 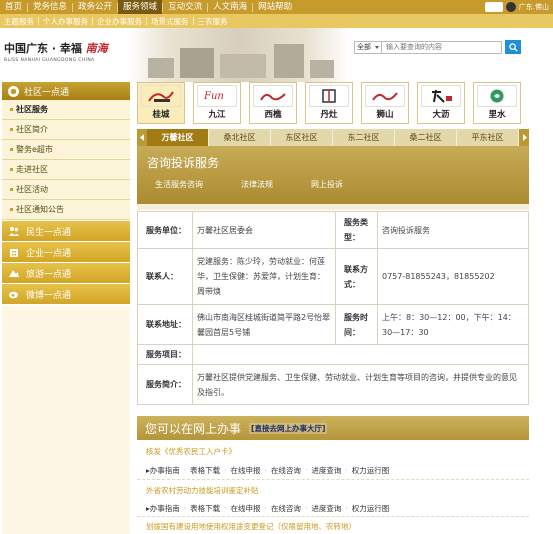 What do you see at coordinates (66, 170) in the screenshot?
I see `sidebar-item-visit-community: 走进社区` at bounding box center [66, 170].